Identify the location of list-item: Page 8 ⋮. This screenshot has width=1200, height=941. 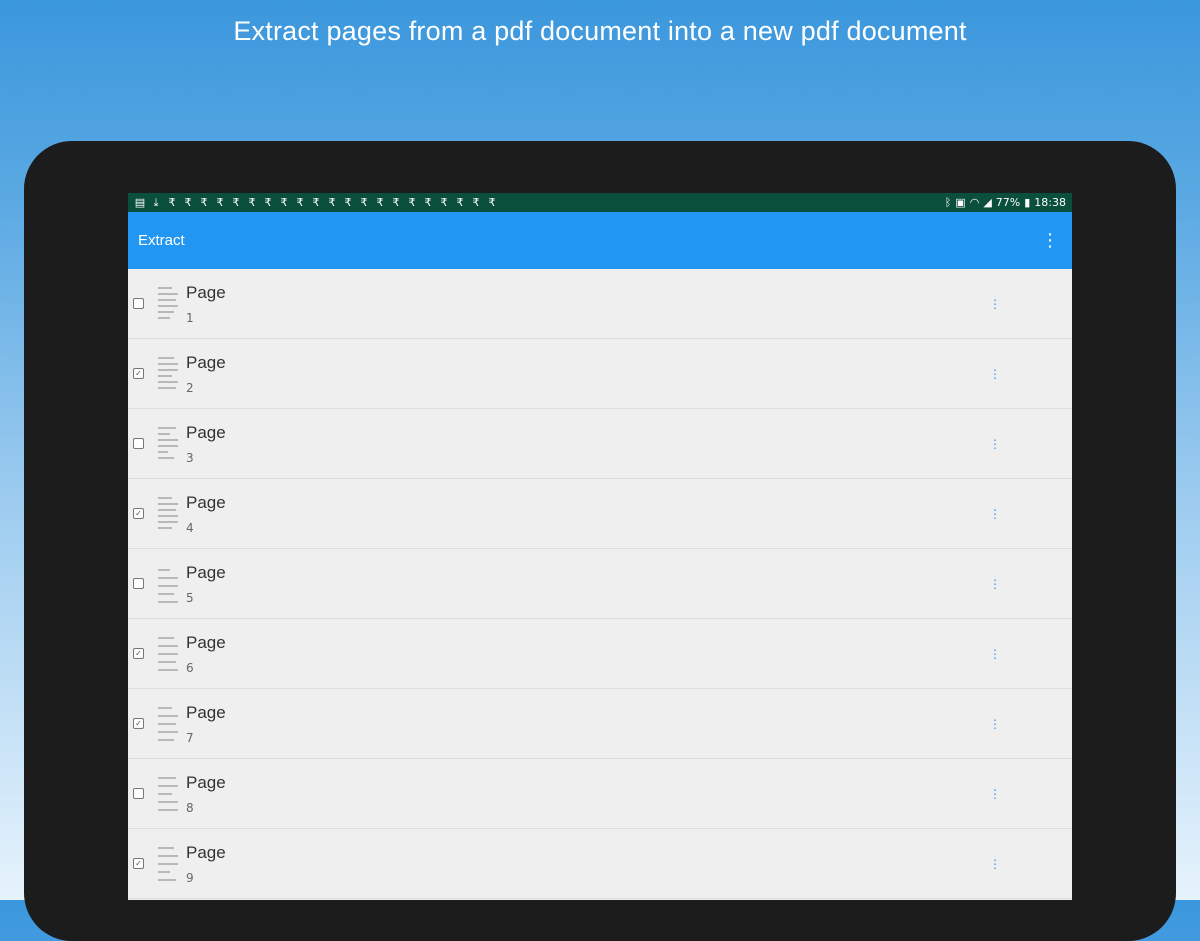
(600, 794).